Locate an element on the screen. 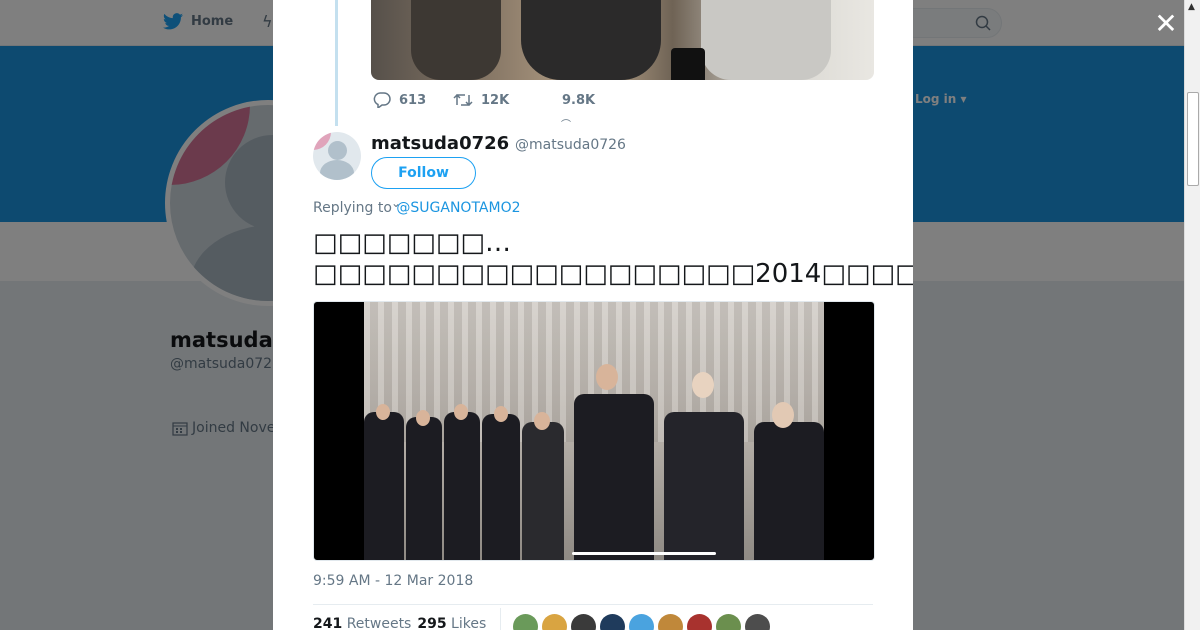 The height and width of the screenshot is (630, 1200). close-icon: ✕ is located at coordinates (1166, 24).